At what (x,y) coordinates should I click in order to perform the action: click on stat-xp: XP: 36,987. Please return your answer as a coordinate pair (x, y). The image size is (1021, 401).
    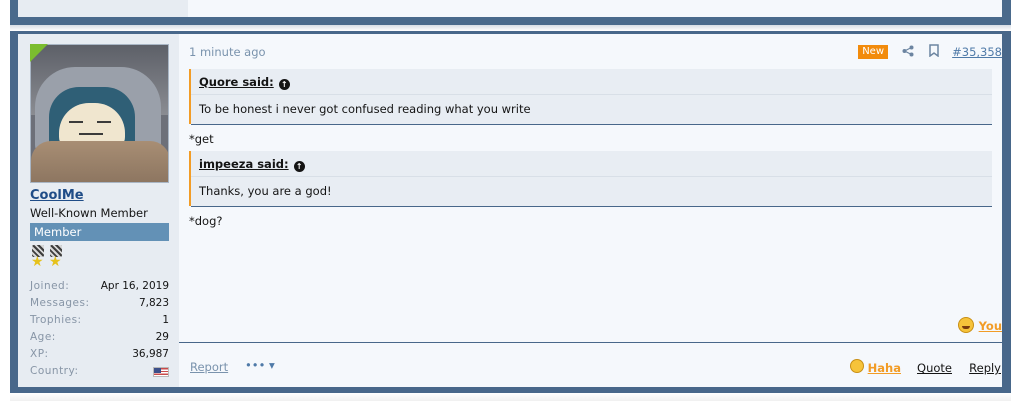
    Looking at the image, I should click on (99, 356).